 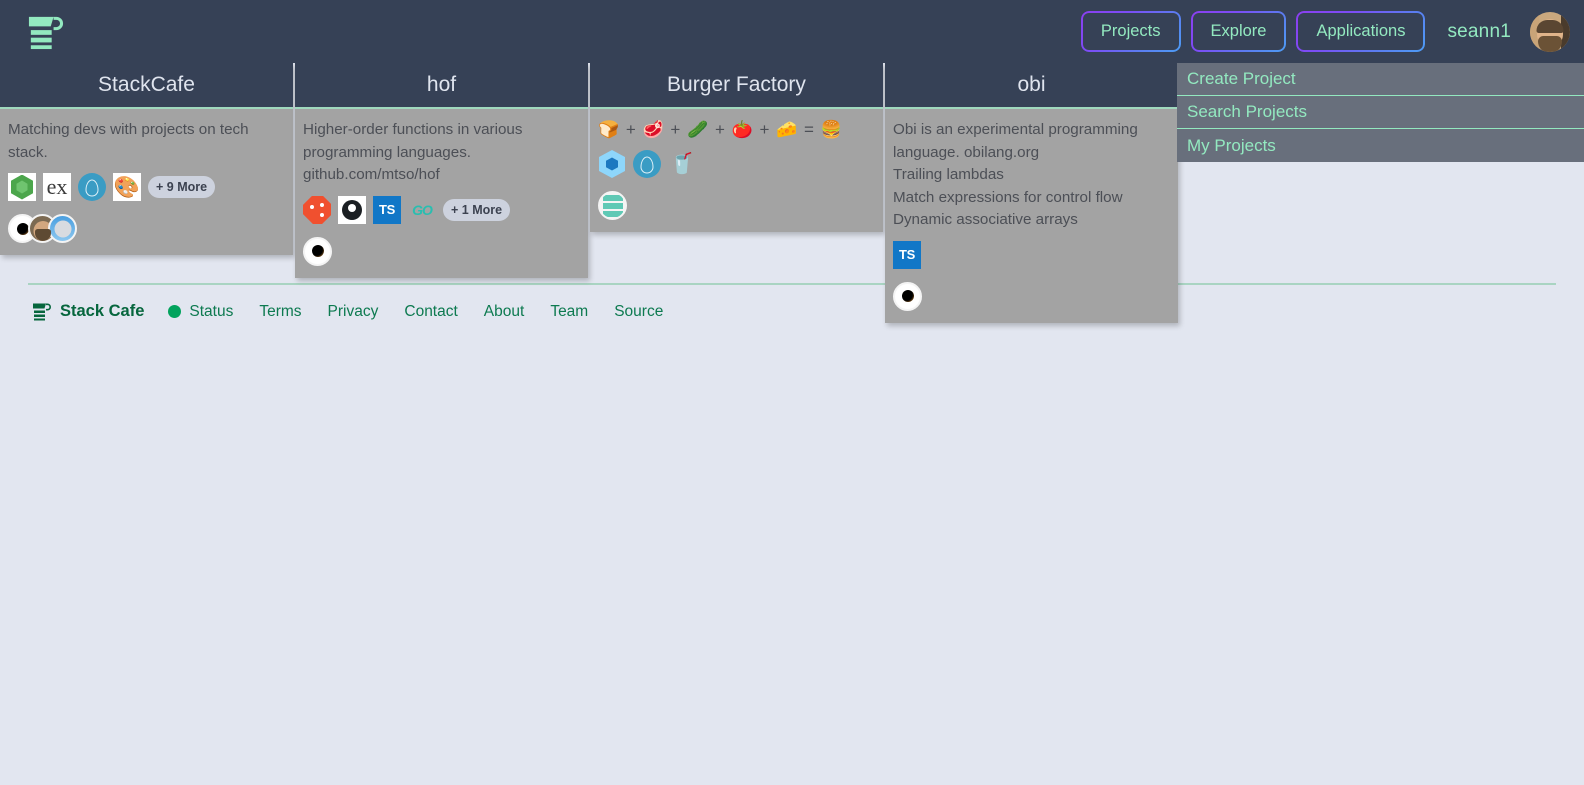 What do you see at coordinates (1380, 145) in the screenshot?
I see `dropdown-item-my-projects: My Projects` at bounding box center [1380, 145].